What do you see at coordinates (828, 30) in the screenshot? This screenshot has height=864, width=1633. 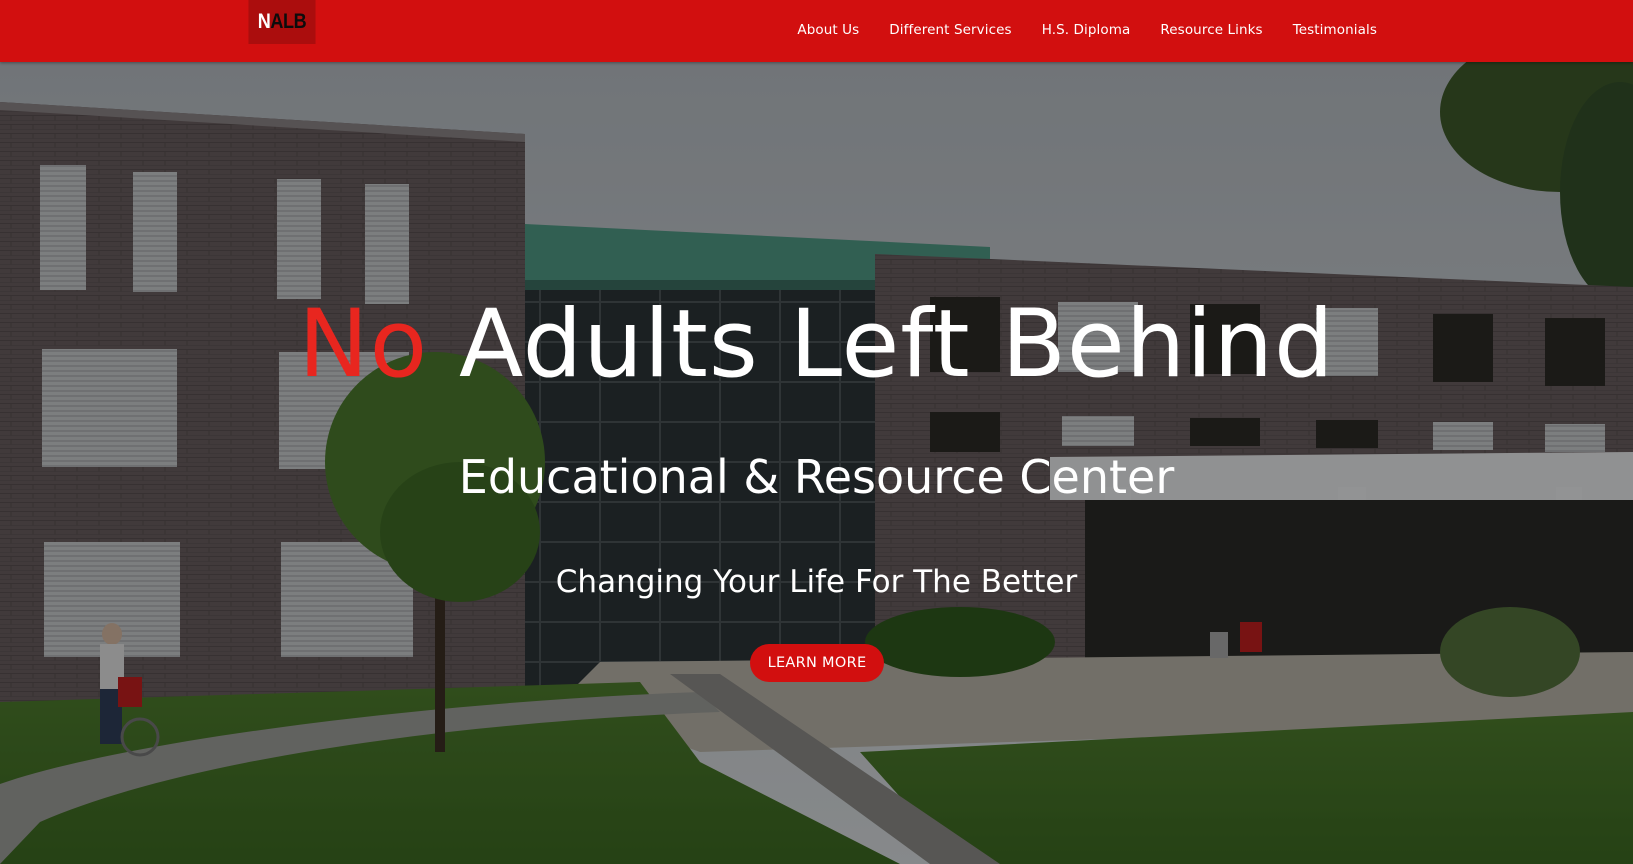 I see `nav-item-about-us: About Us` at bounding box center [828, 30].